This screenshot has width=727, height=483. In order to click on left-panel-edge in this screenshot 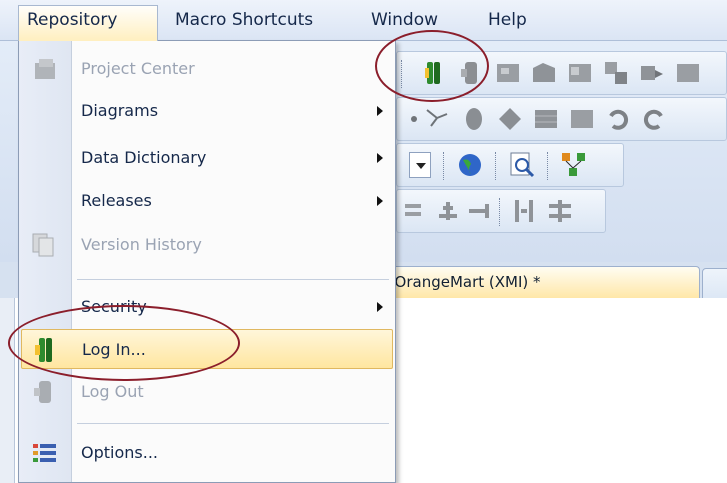, I will do `click(7, 390)`.